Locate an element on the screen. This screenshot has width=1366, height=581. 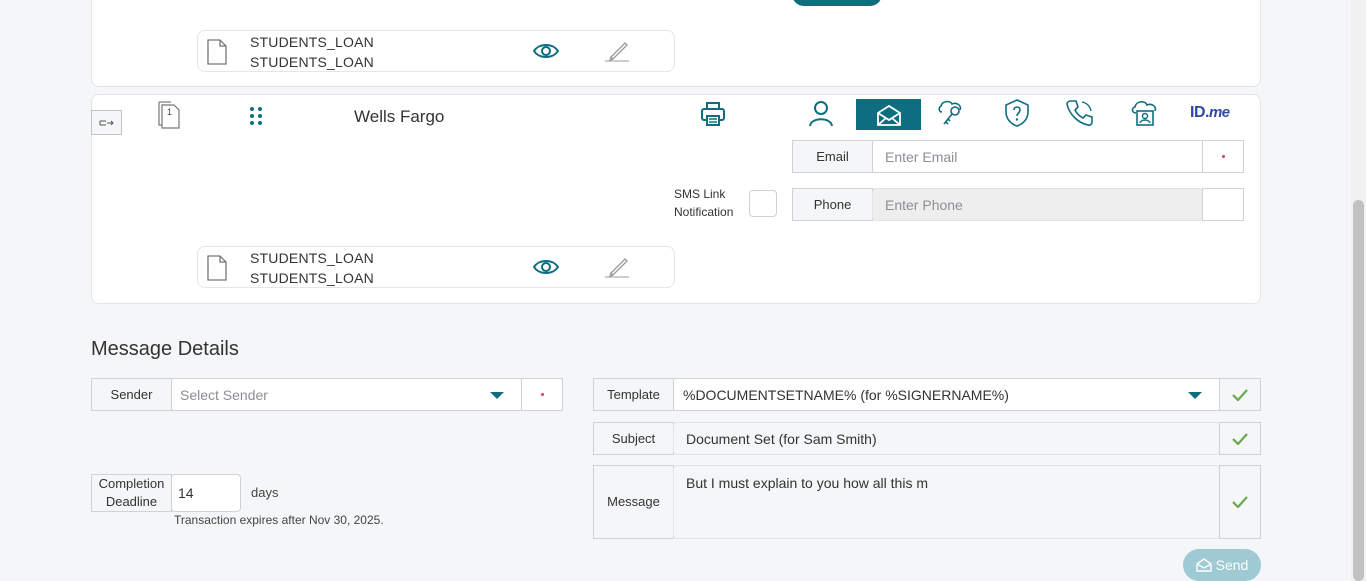
completion-deadline-label: Completion Deadline is located at coordinates (131, 493).